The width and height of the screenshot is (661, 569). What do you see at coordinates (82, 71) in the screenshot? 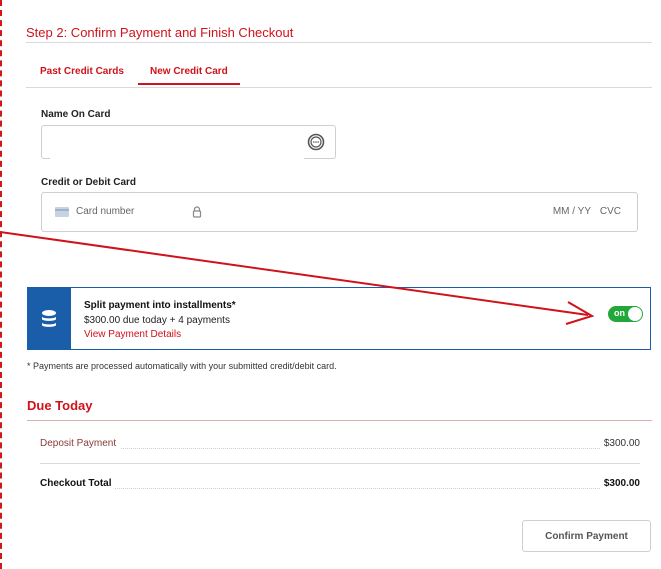
I see `tab-past-credit-cards: Past Credit Cards` at bounding box center [82, 71].